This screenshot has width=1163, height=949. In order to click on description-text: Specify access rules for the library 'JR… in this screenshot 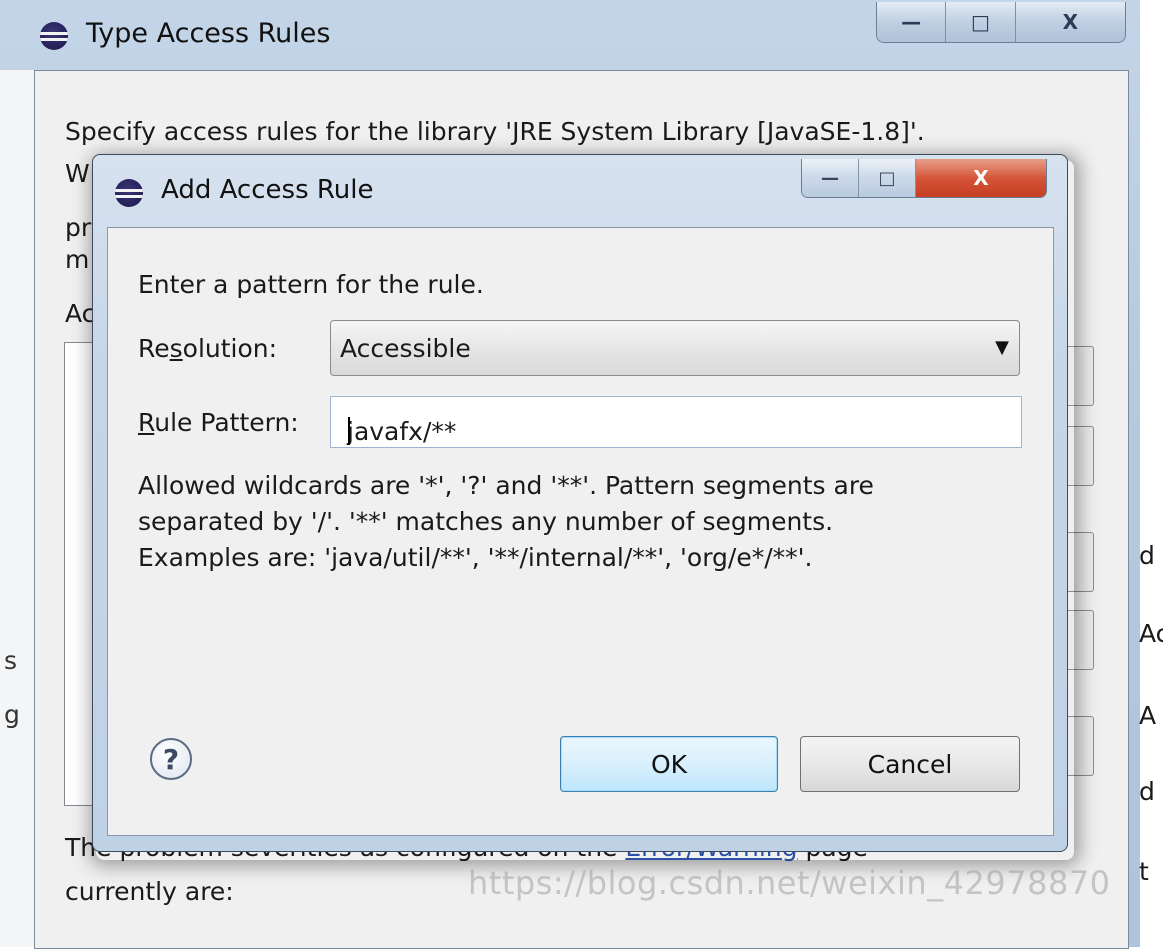, I will do `click(495, 131)`.